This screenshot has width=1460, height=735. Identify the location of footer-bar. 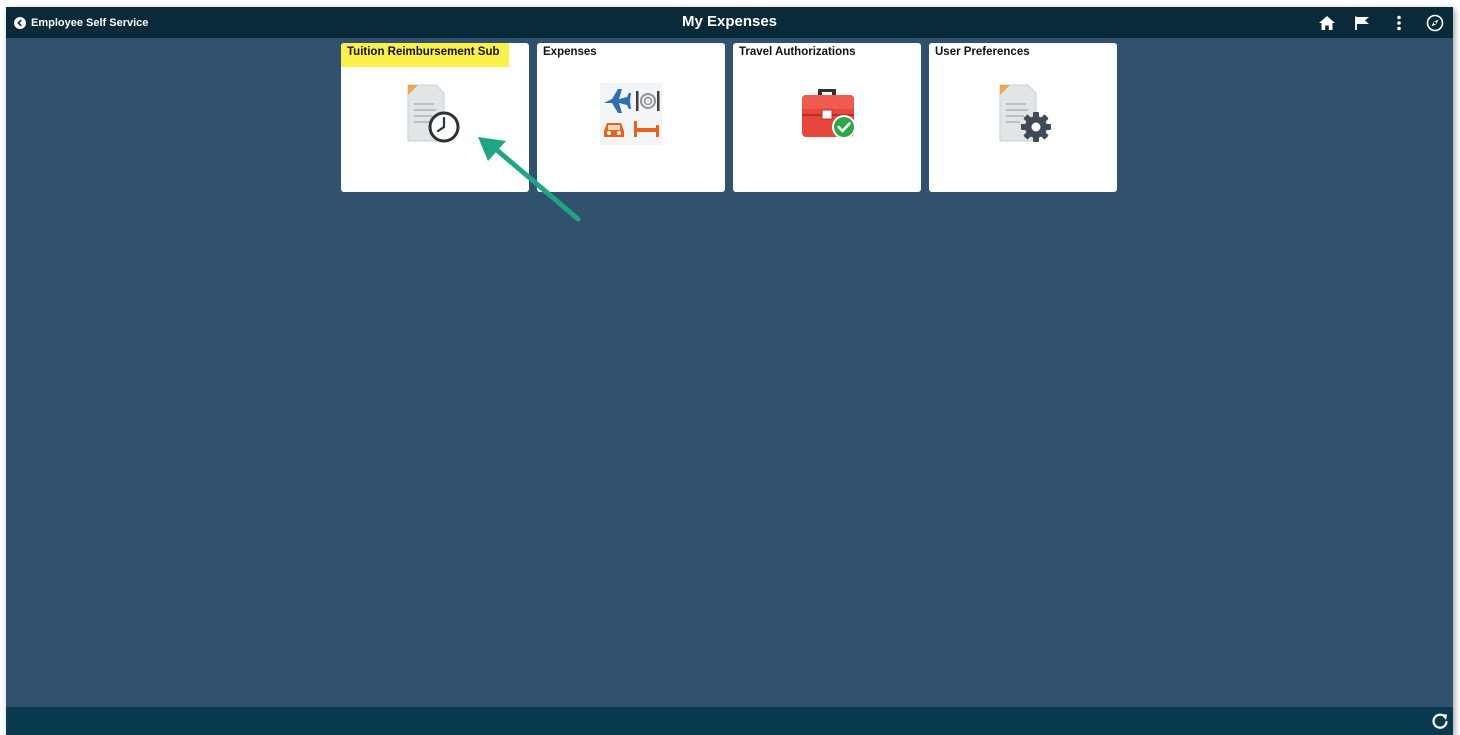
(729, 721).